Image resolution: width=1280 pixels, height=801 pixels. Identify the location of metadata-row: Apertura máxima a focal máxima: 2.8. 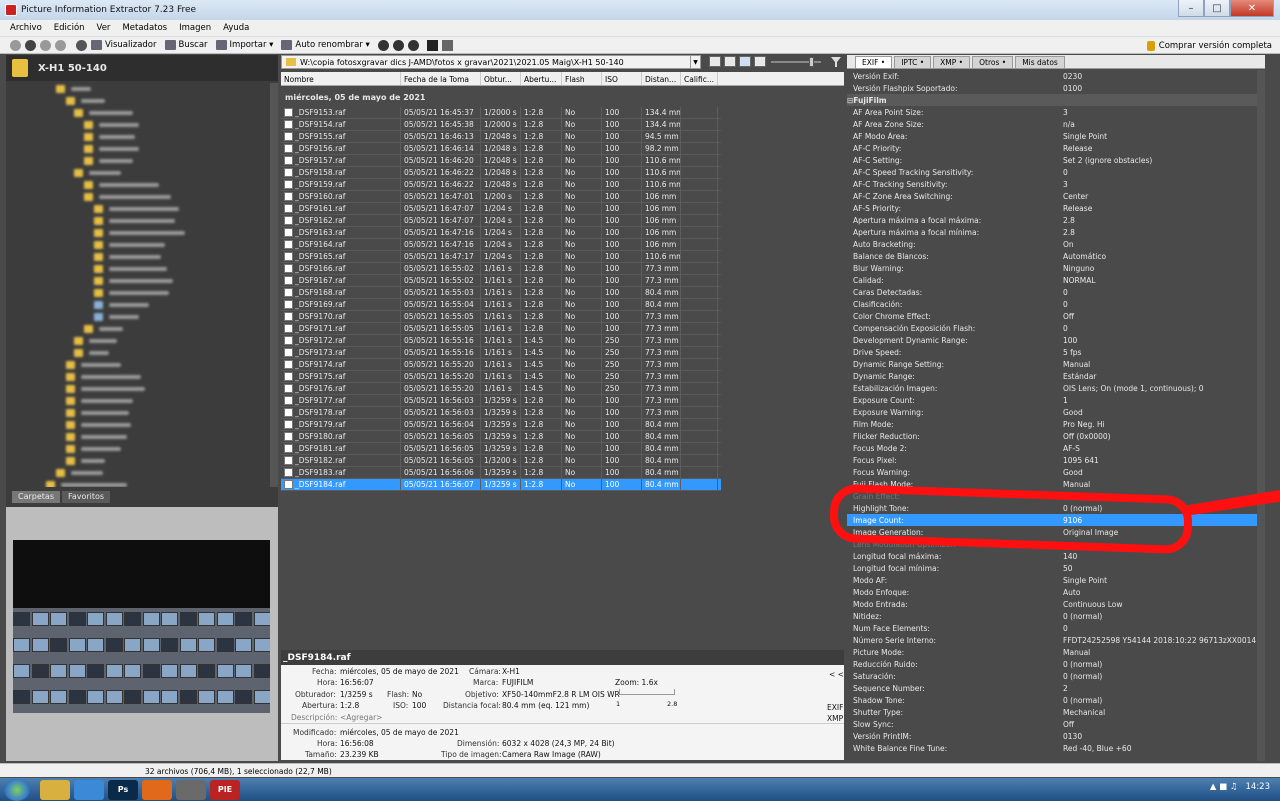
(1056, 220).